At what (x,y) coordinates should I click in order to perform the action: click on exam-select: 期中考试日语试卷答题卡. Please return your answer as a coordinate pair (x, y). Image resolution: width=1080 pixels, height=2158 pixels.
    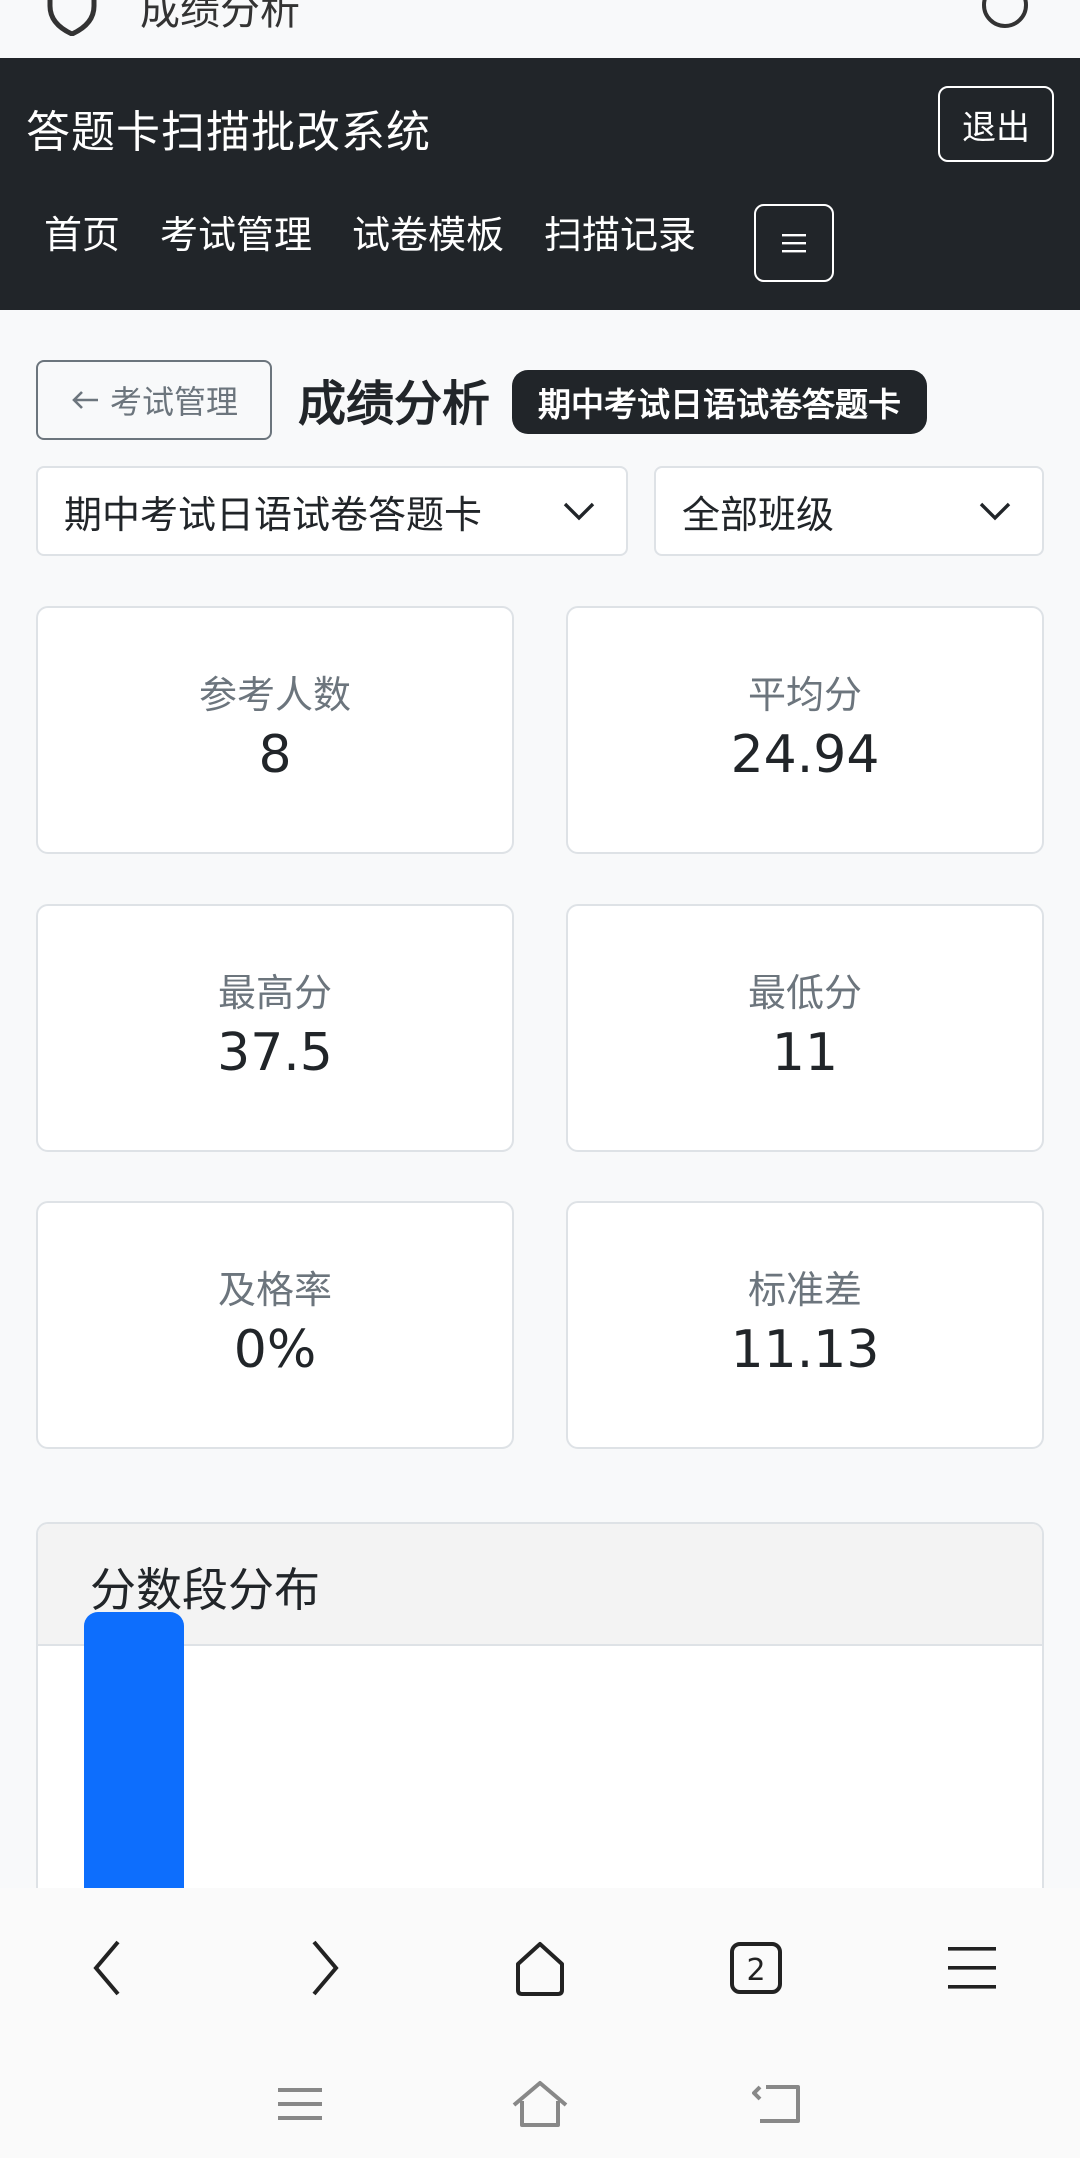
    Looking at the image, I should click on (332, 511).